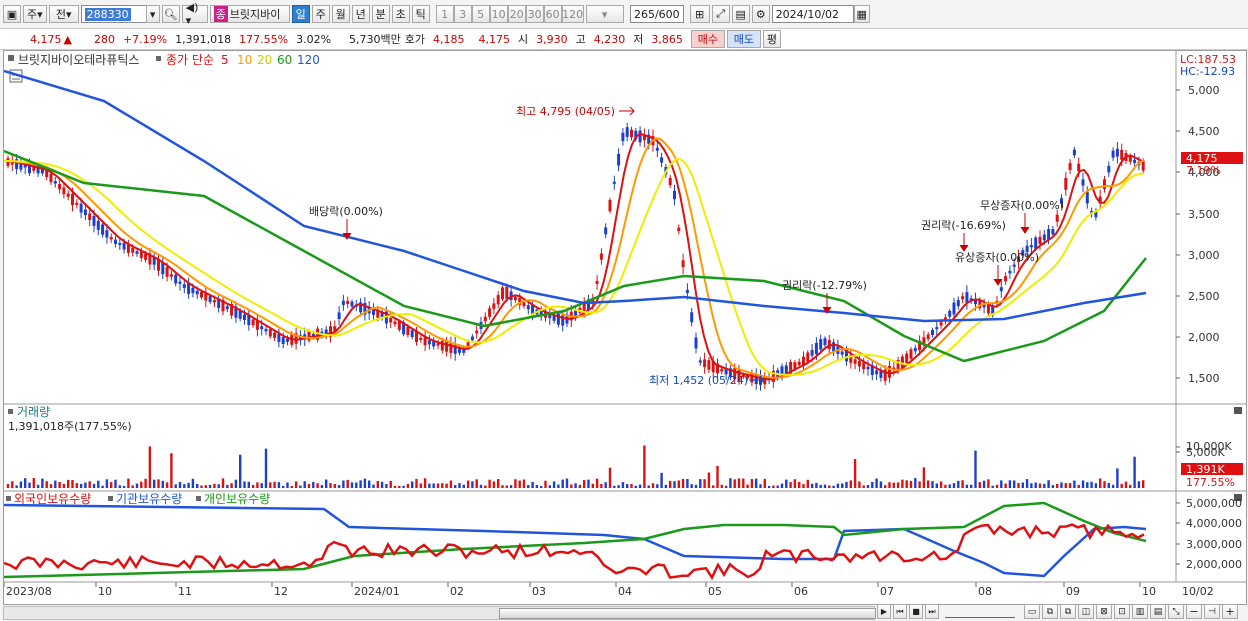 The image size is (1248, 621). Describe the element at coordinates (699, 14) in the screenshot. I see `chart-tools-icon: ⊞` at that location.